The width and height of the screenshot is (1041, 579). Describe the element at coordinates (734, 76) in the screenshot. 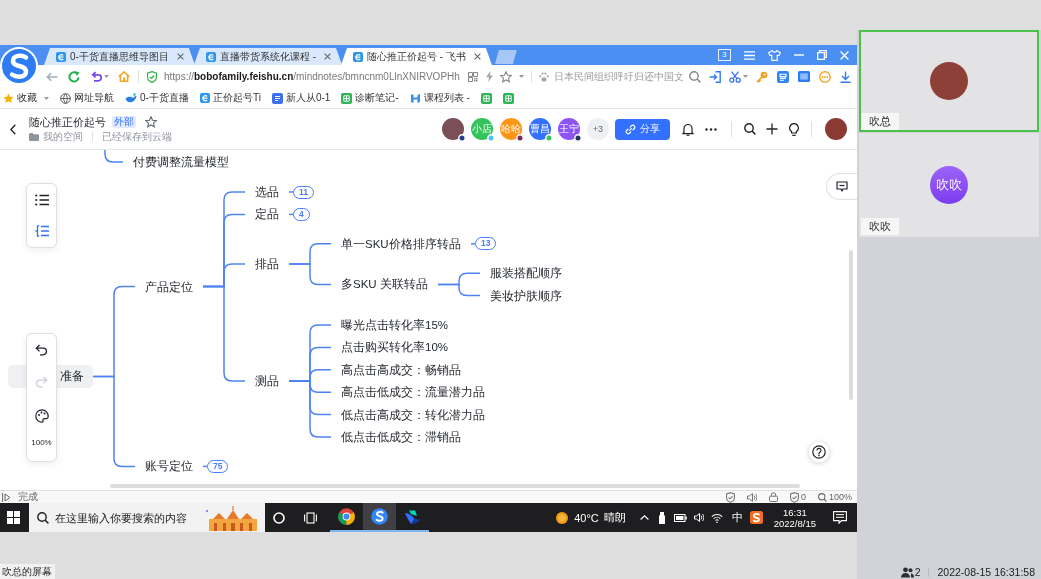

I see `scissors-icon` at that location.